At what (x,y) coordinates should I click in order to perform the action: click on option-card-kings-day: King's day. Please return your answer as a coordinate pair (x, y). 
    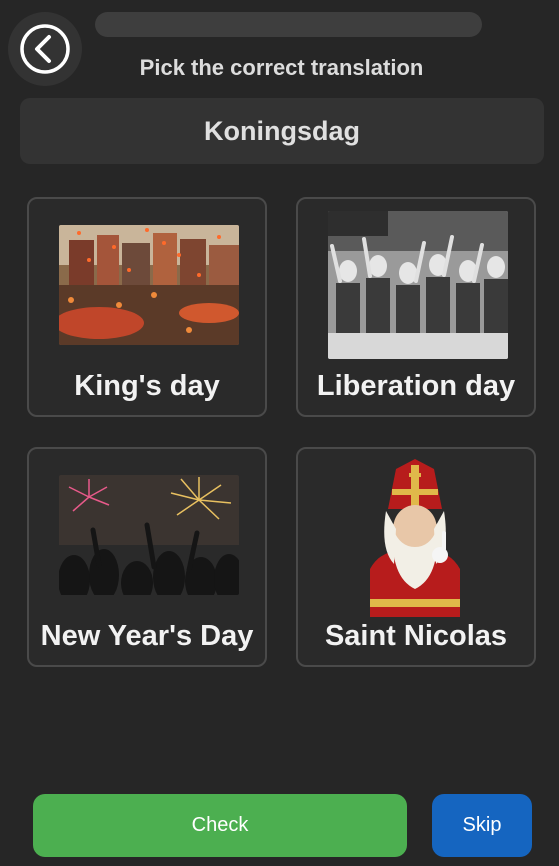
    Looking at the image, I should click on (147, 307).